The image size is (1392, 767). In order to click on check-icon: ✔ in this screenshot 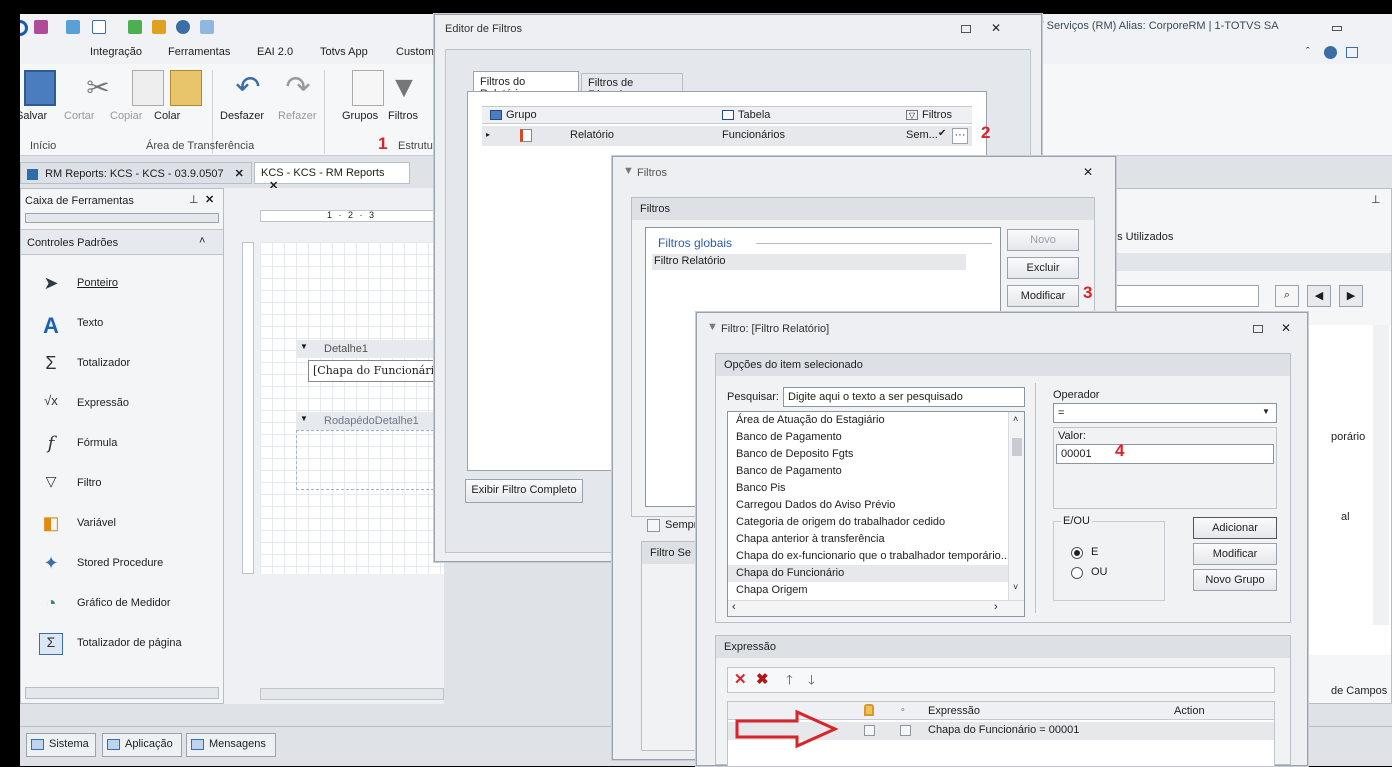, I will do `click(942, 133)`.